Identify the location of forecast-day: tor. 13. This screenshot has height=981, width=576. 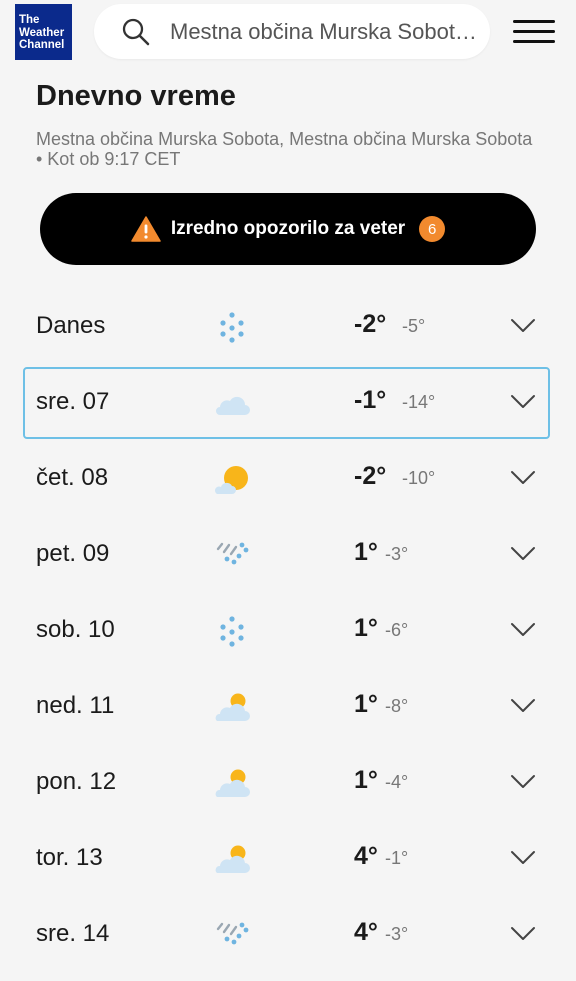
(69, 857).